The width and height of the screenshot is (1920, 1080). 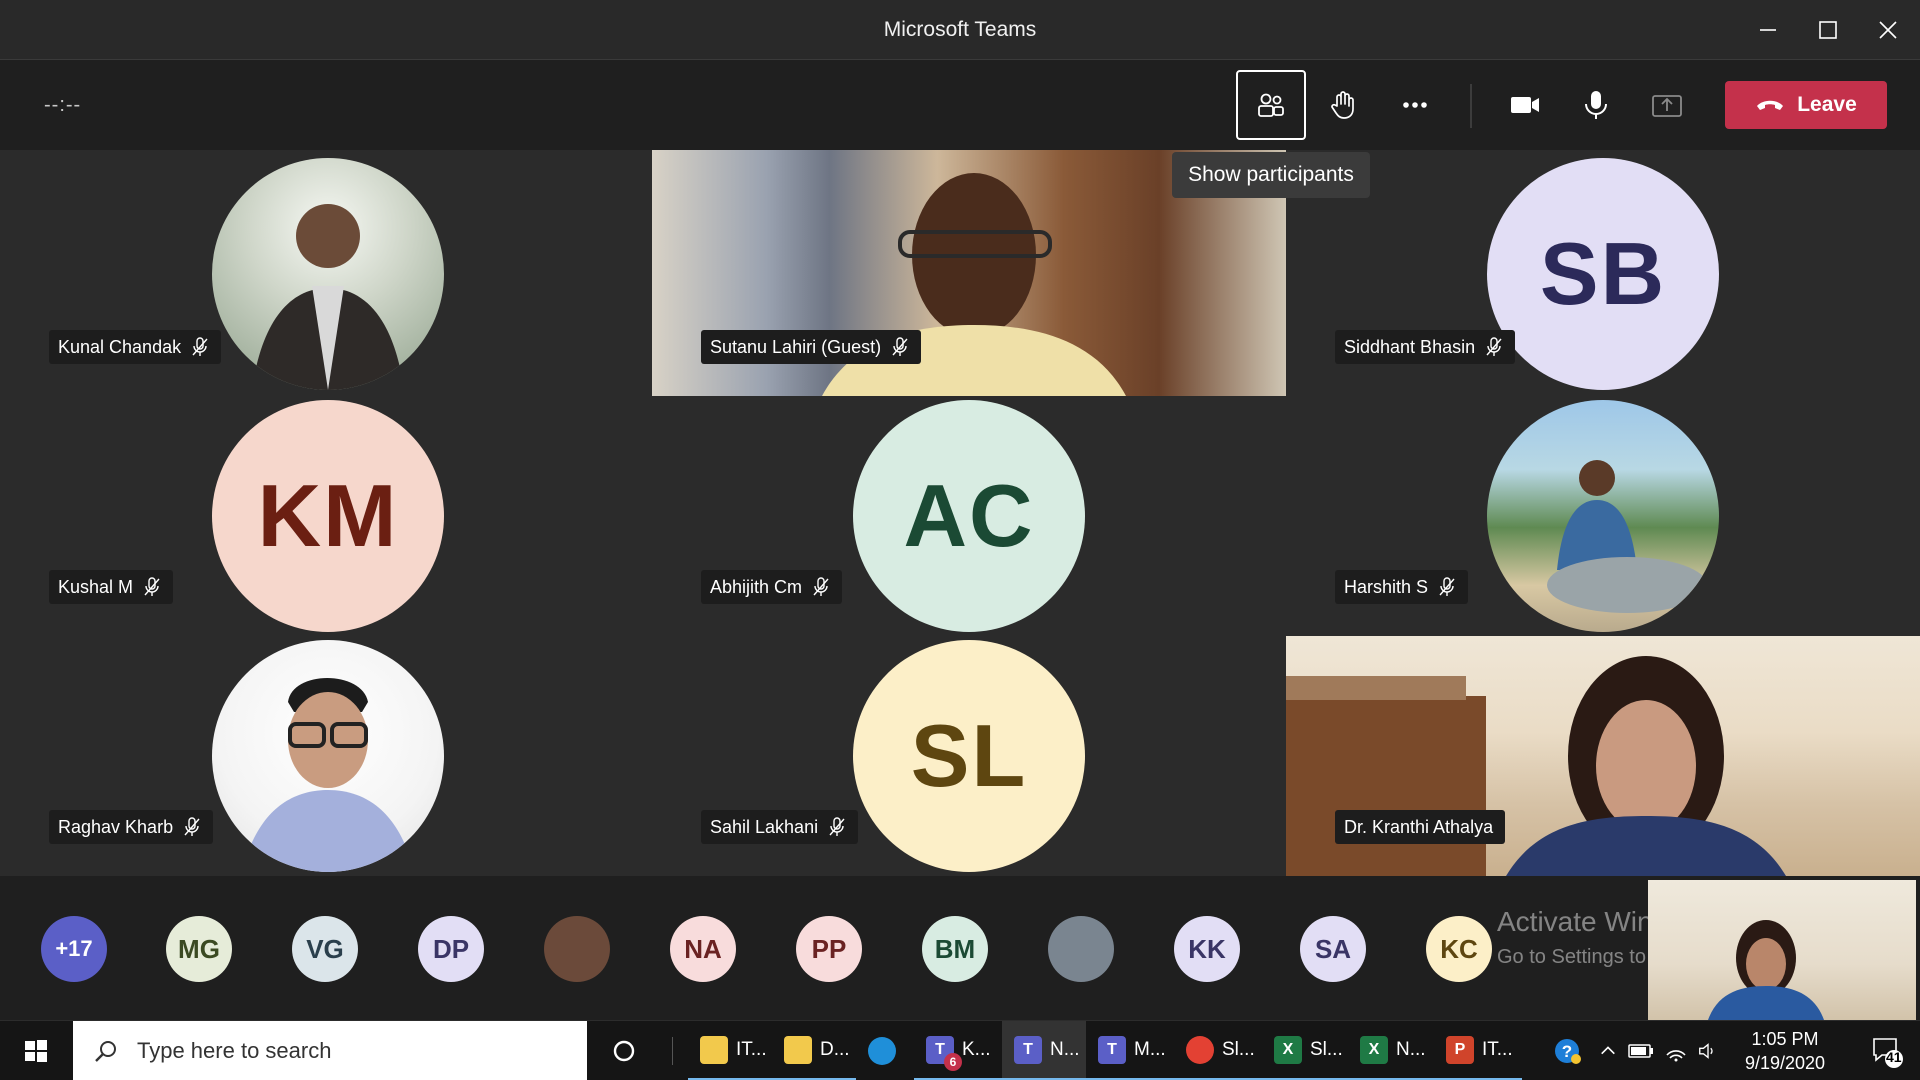 What do you see at coordinates (326, 273) in the screenshot?
I see `participant-tile: Kunal Chandak` at bounding box center [326, 273].